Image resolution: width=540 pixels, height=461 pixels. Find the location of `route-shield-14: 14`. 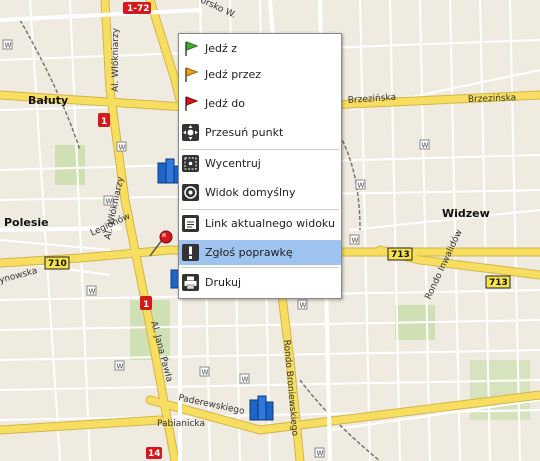

route-shield-14: 14 is located at coordinates (154, 453).